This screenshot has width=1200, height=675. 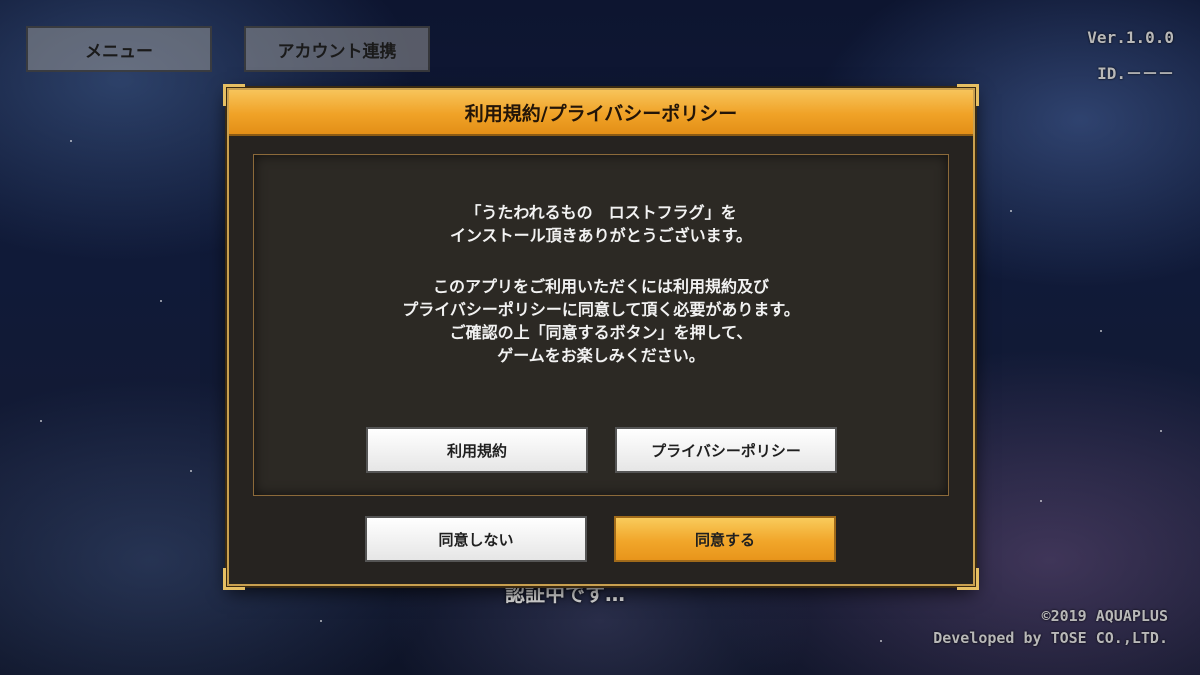 I want to click on agree-button: 同意する, so click(x=725, y=539).